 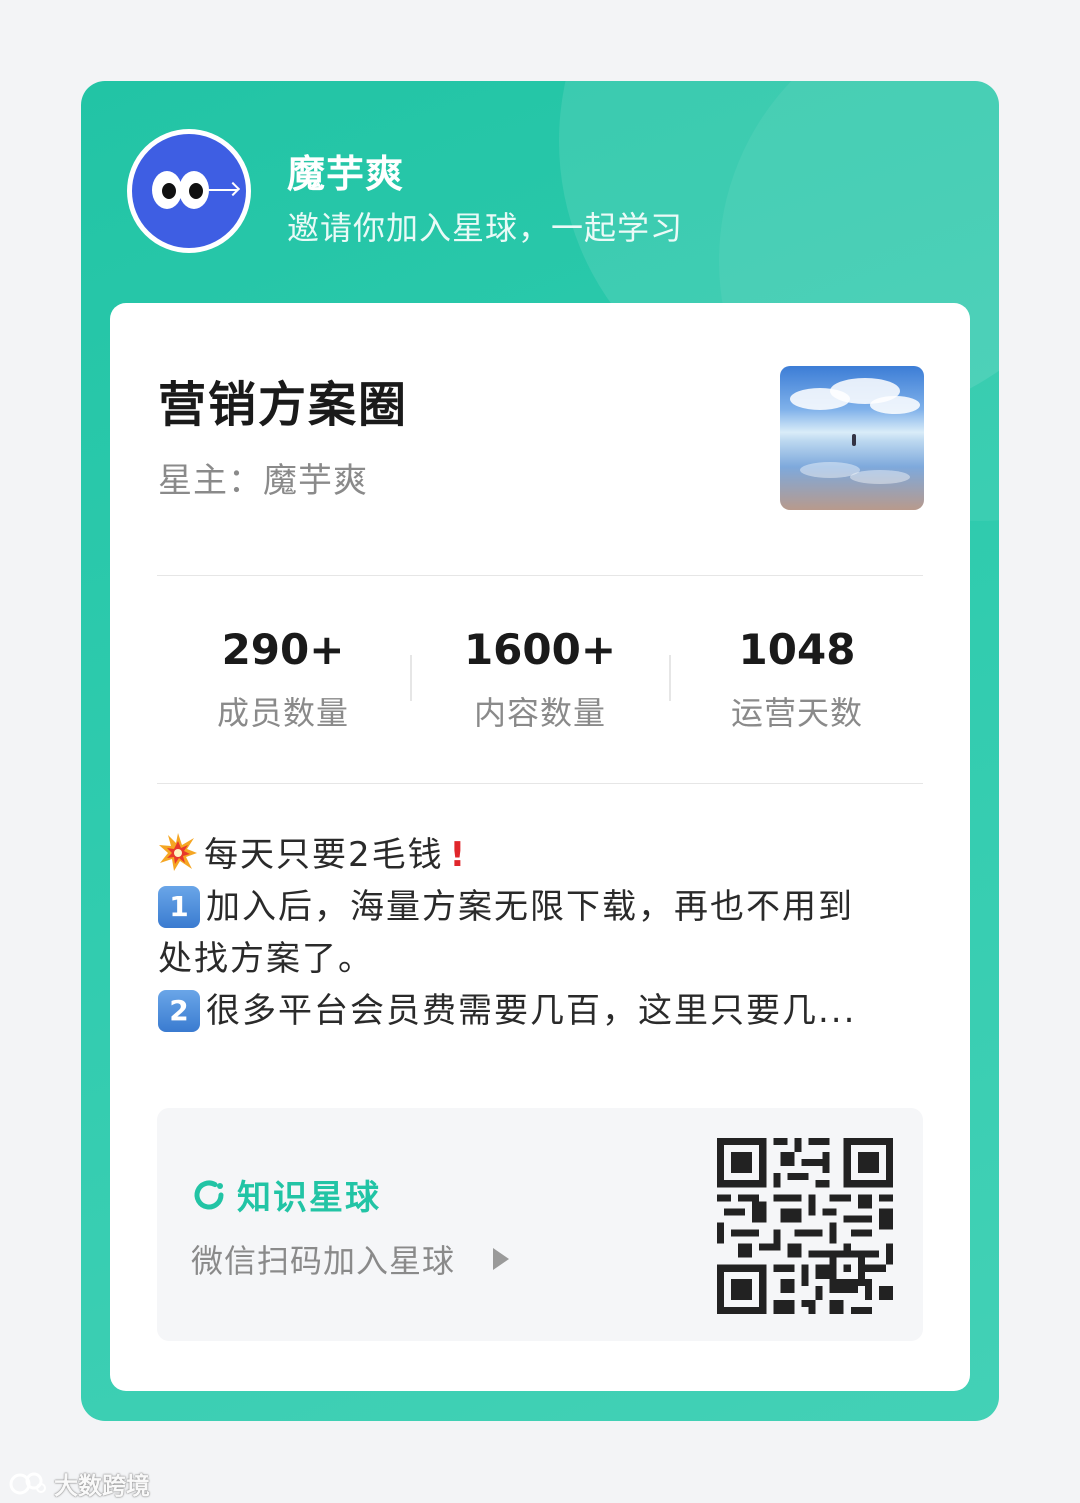 I want to click on stat-value: 290+, so click(x=283, y=649).